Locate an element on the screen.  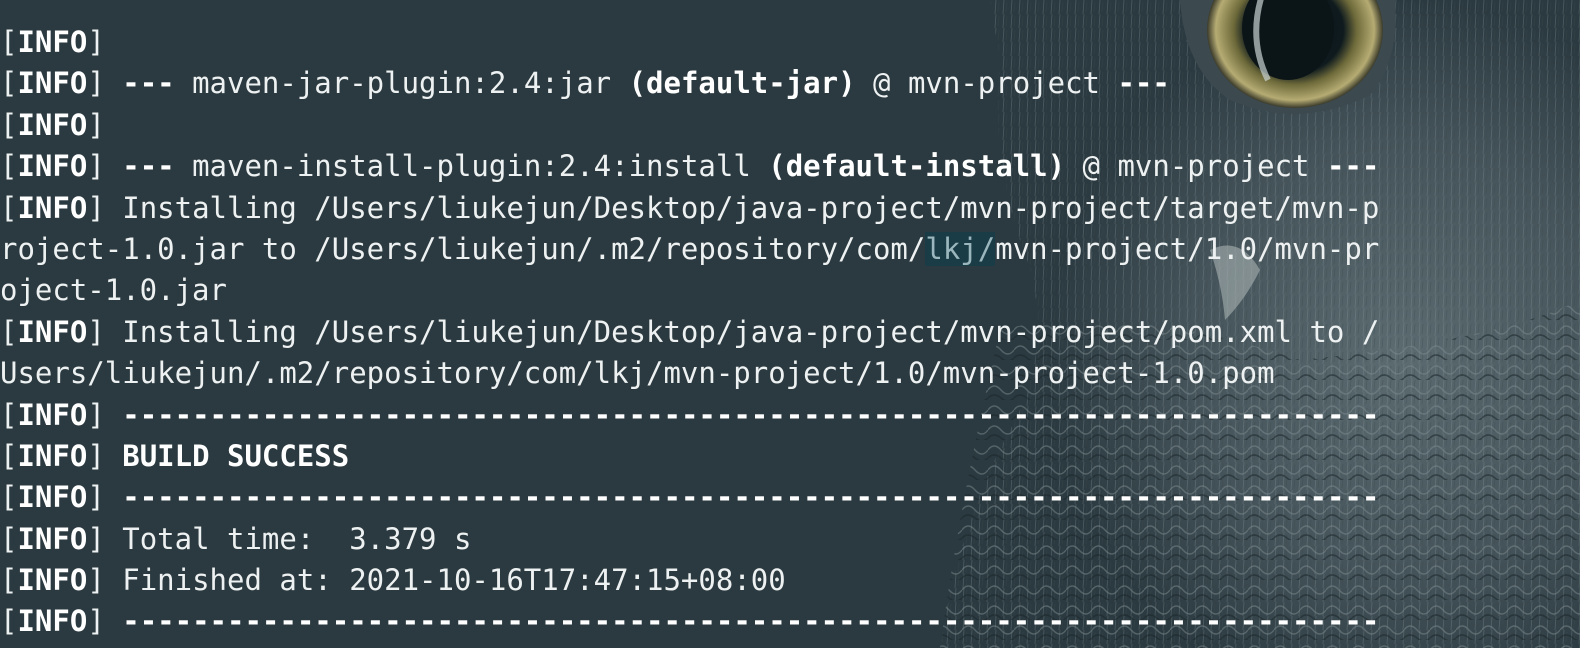
console-text: mvn-project/1.0/mvn-pr is located at coordinates (1187, 248).